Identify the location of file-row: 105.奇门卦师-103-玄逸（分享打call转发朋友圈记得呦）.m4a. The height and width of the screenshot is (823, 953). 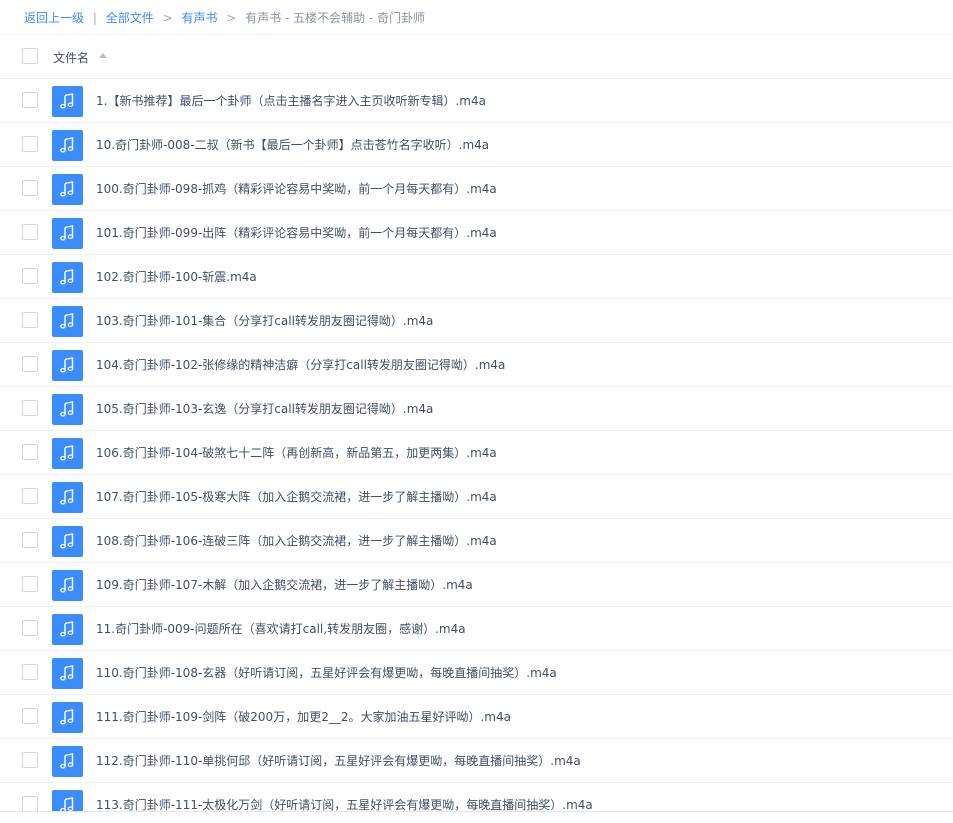
(476, 409).